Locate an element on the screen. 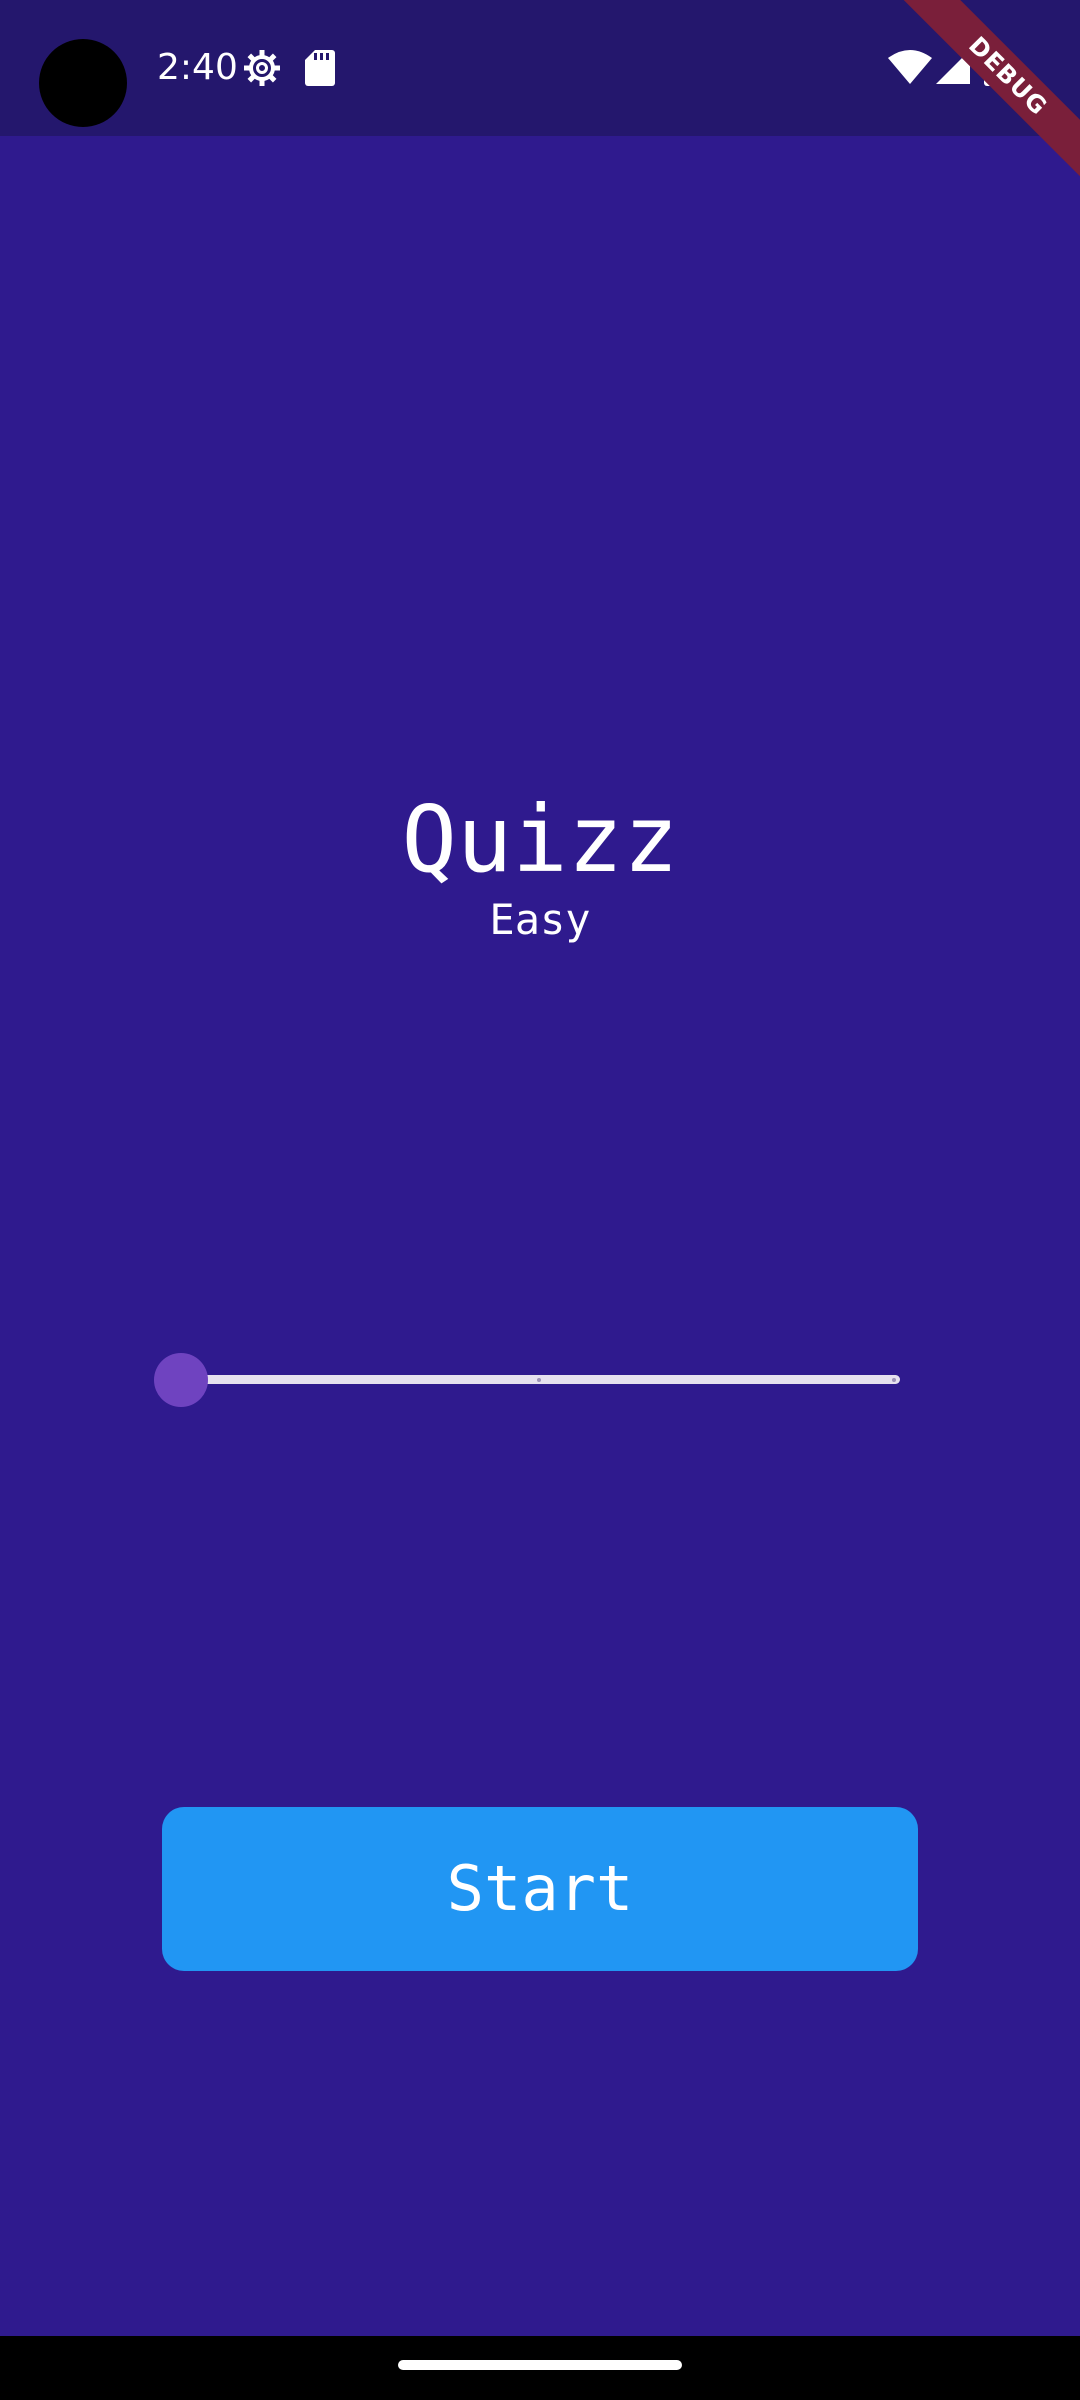  camera-cutout is located at coordinates (83, 83).